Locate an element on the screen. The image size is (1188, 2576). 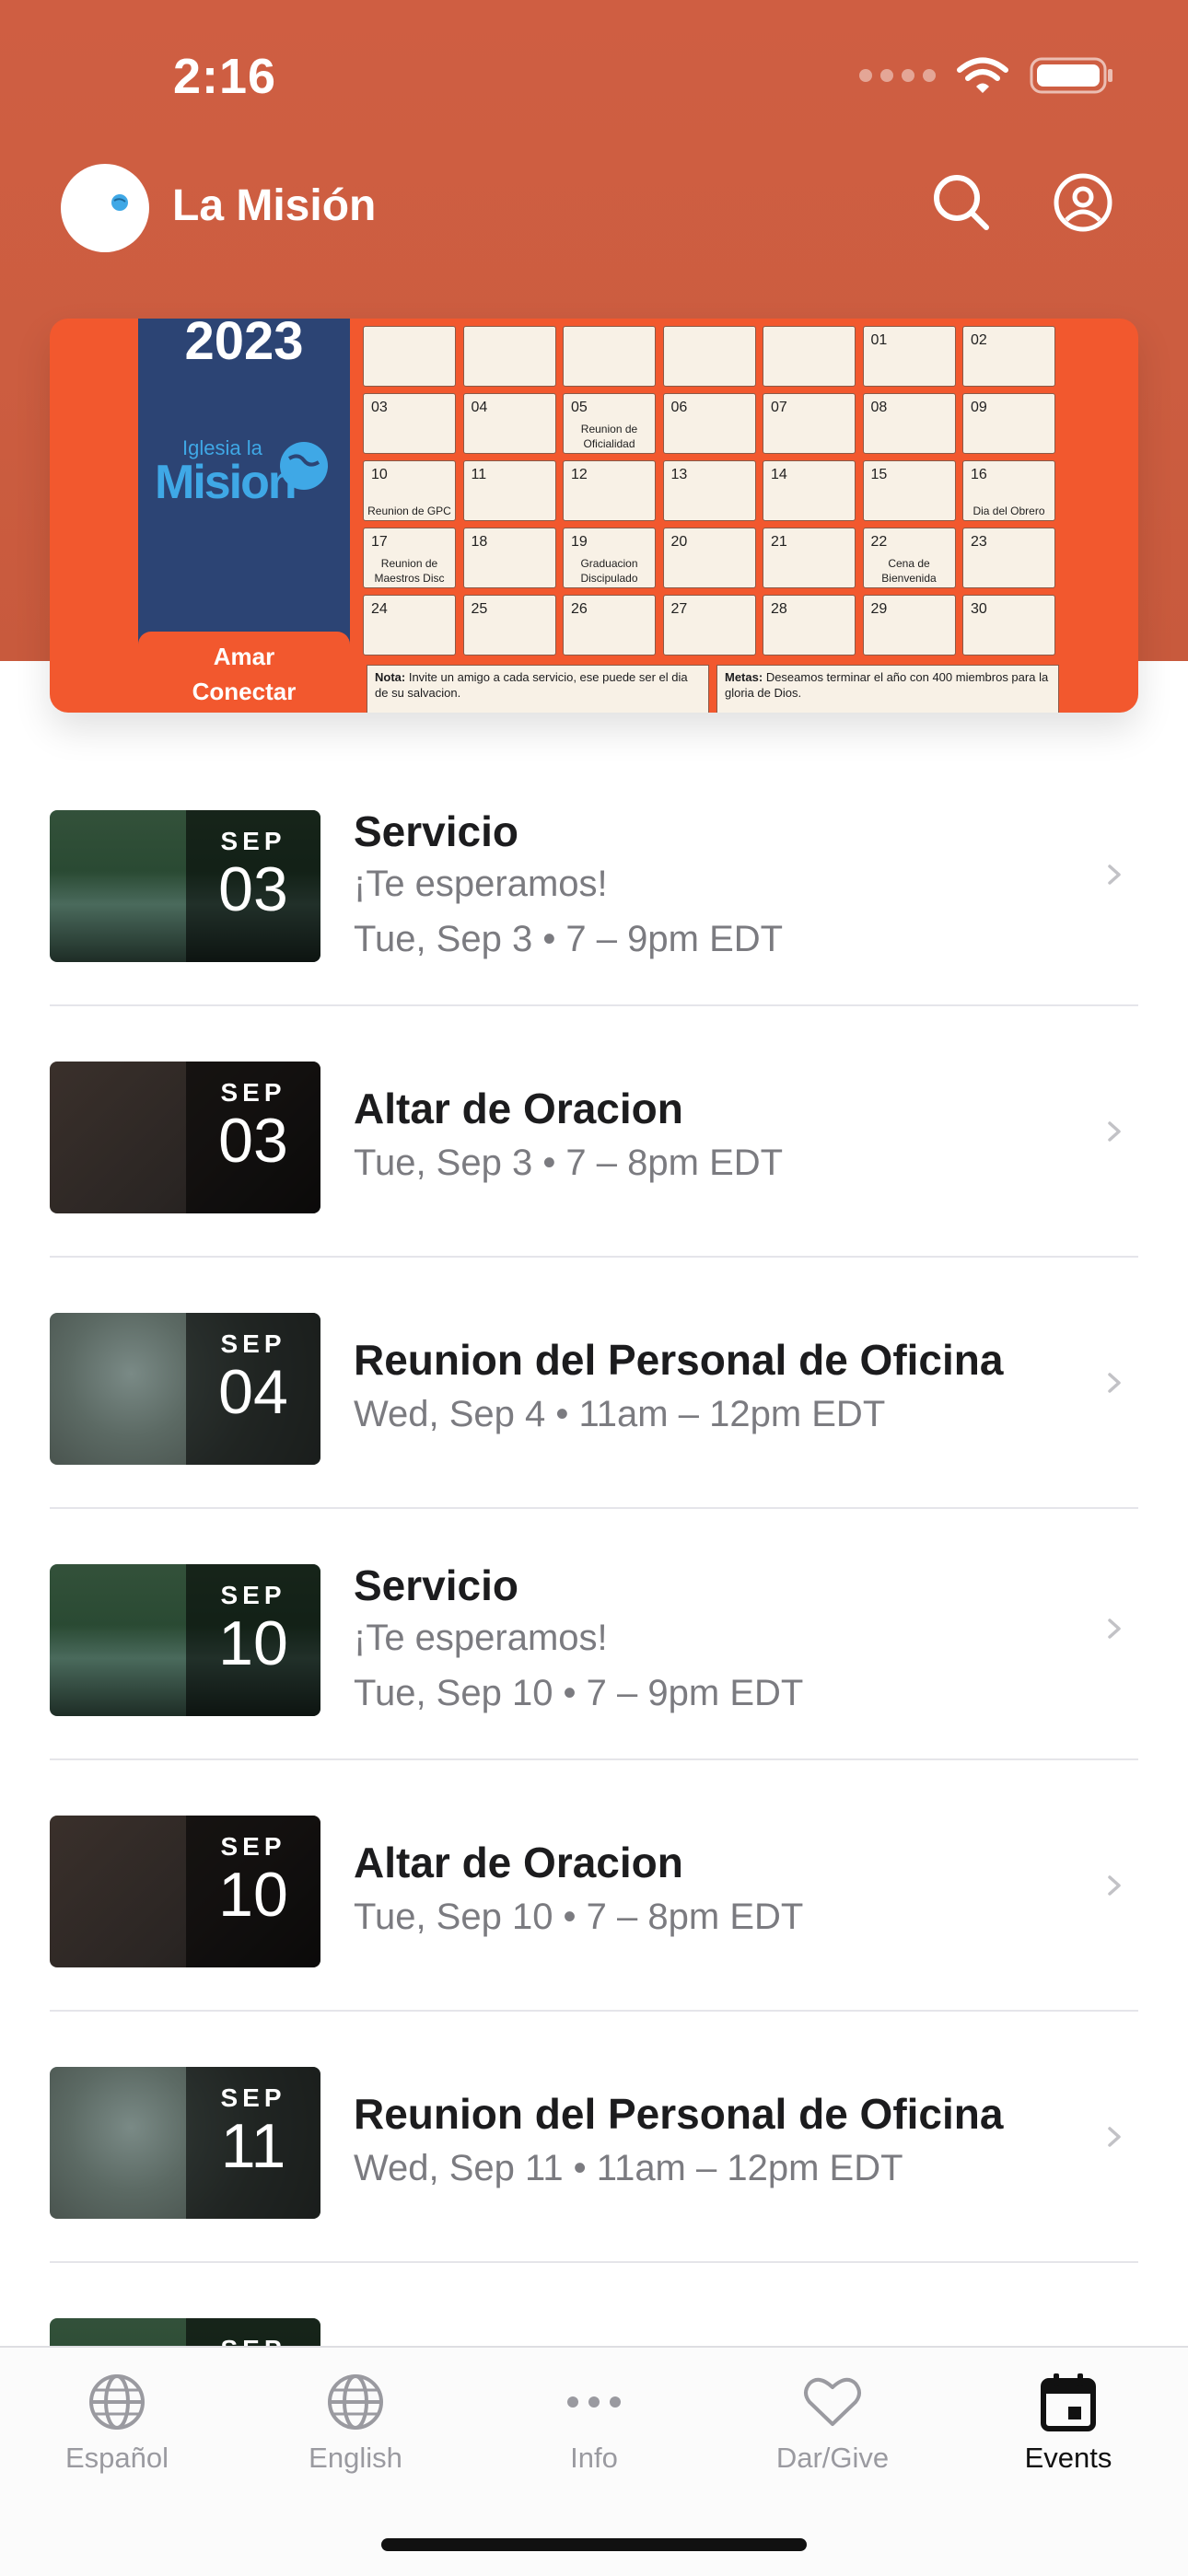
calendar-day-note: Reunion de Maestros Disc is located at coordinates (410, 571).